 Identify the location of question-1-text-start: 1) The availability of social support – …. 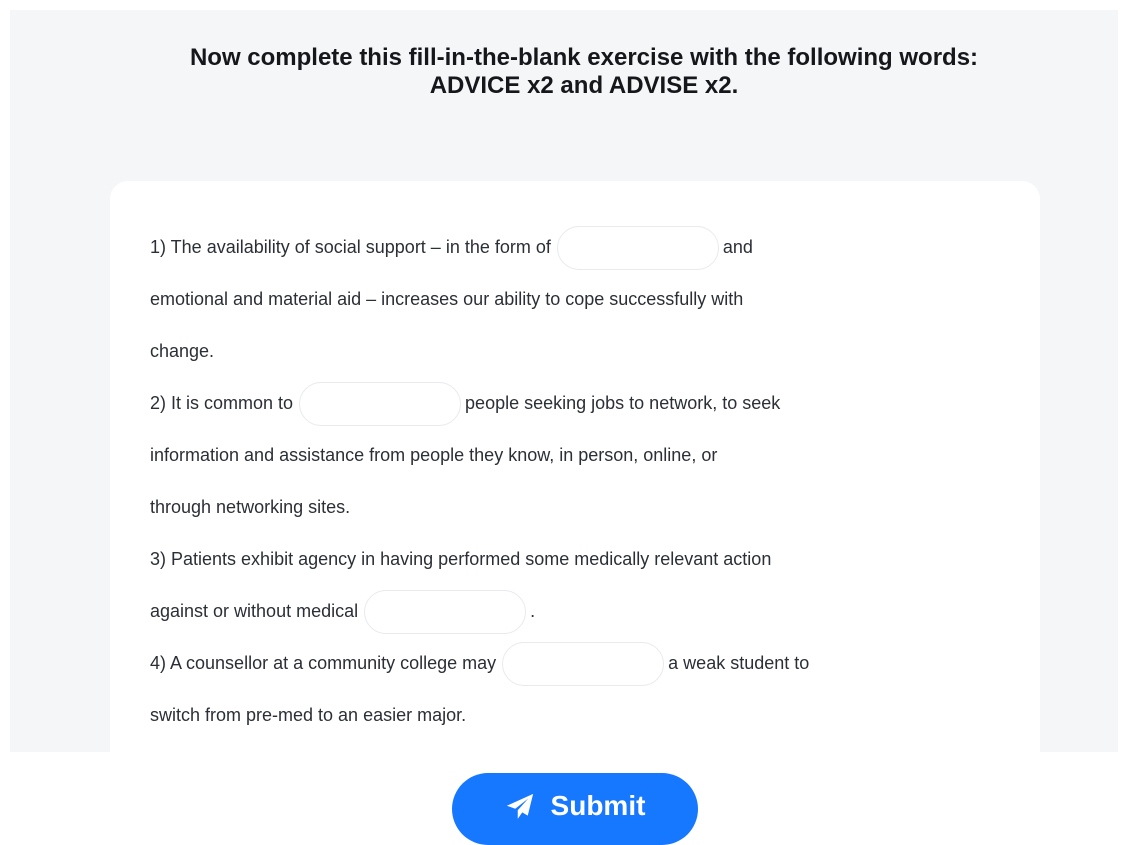
(350, 247).